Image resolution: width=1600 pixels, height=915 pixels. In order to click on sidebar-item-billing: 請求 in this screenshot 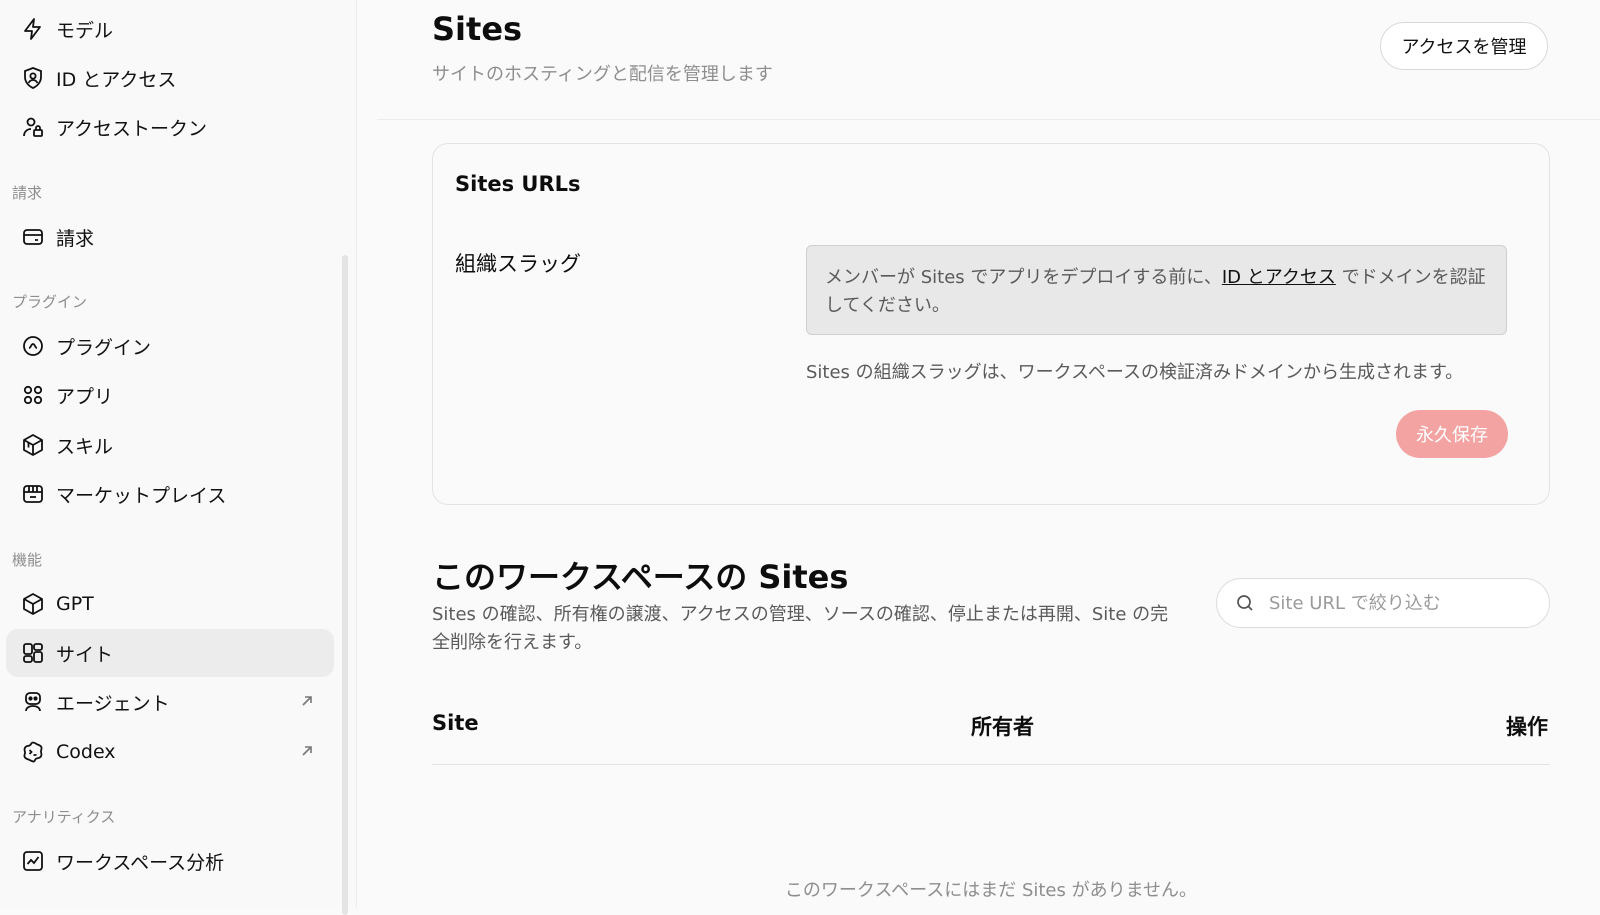, I will do `click(170, 237)`.